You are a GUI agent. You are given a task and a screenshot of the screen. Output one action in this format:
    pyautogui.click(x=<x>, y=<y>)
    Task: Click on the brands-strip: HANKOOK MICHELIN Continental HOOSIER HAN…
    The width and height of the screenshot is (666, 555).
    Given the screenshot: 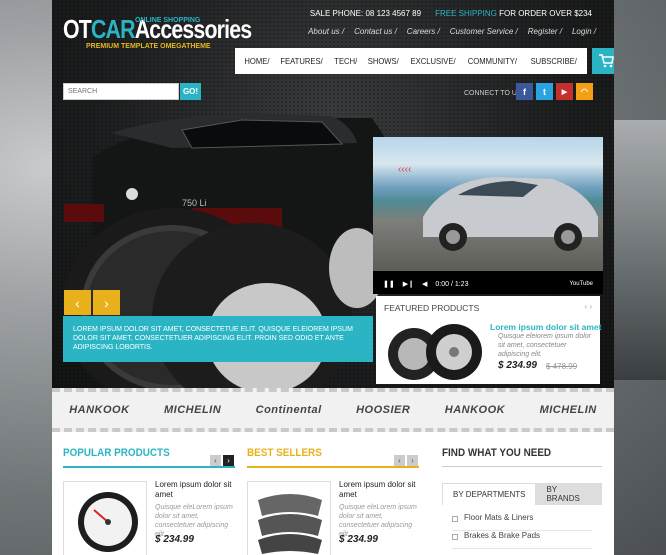 What is the action you would take?
    pyautogui.click(x=333, y=410)
    